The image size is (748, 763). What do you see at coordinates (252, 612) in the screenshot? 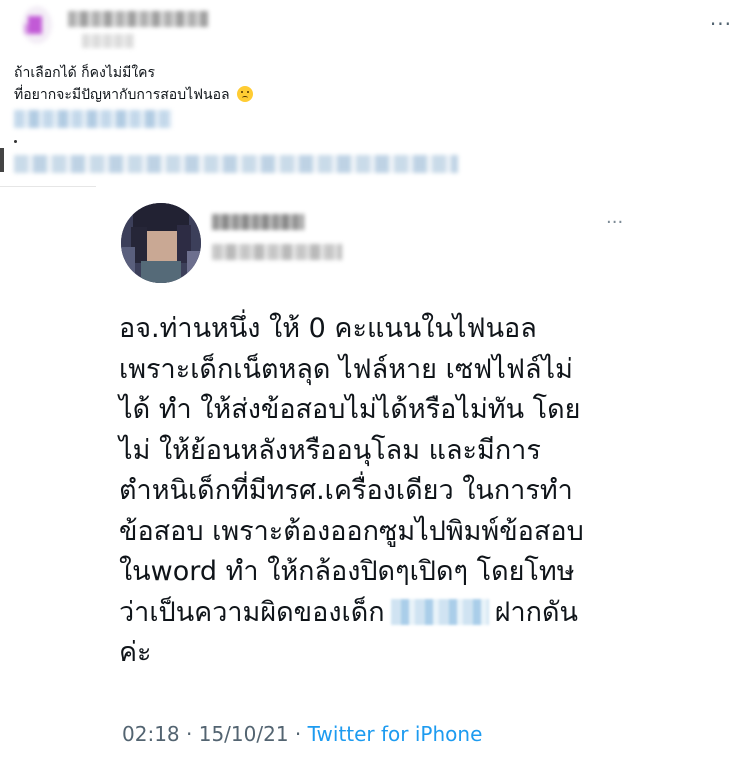
I see `tweet-line-start: ว่าเป็นความผิดของเด็ก` at bounding box center [252, 612].